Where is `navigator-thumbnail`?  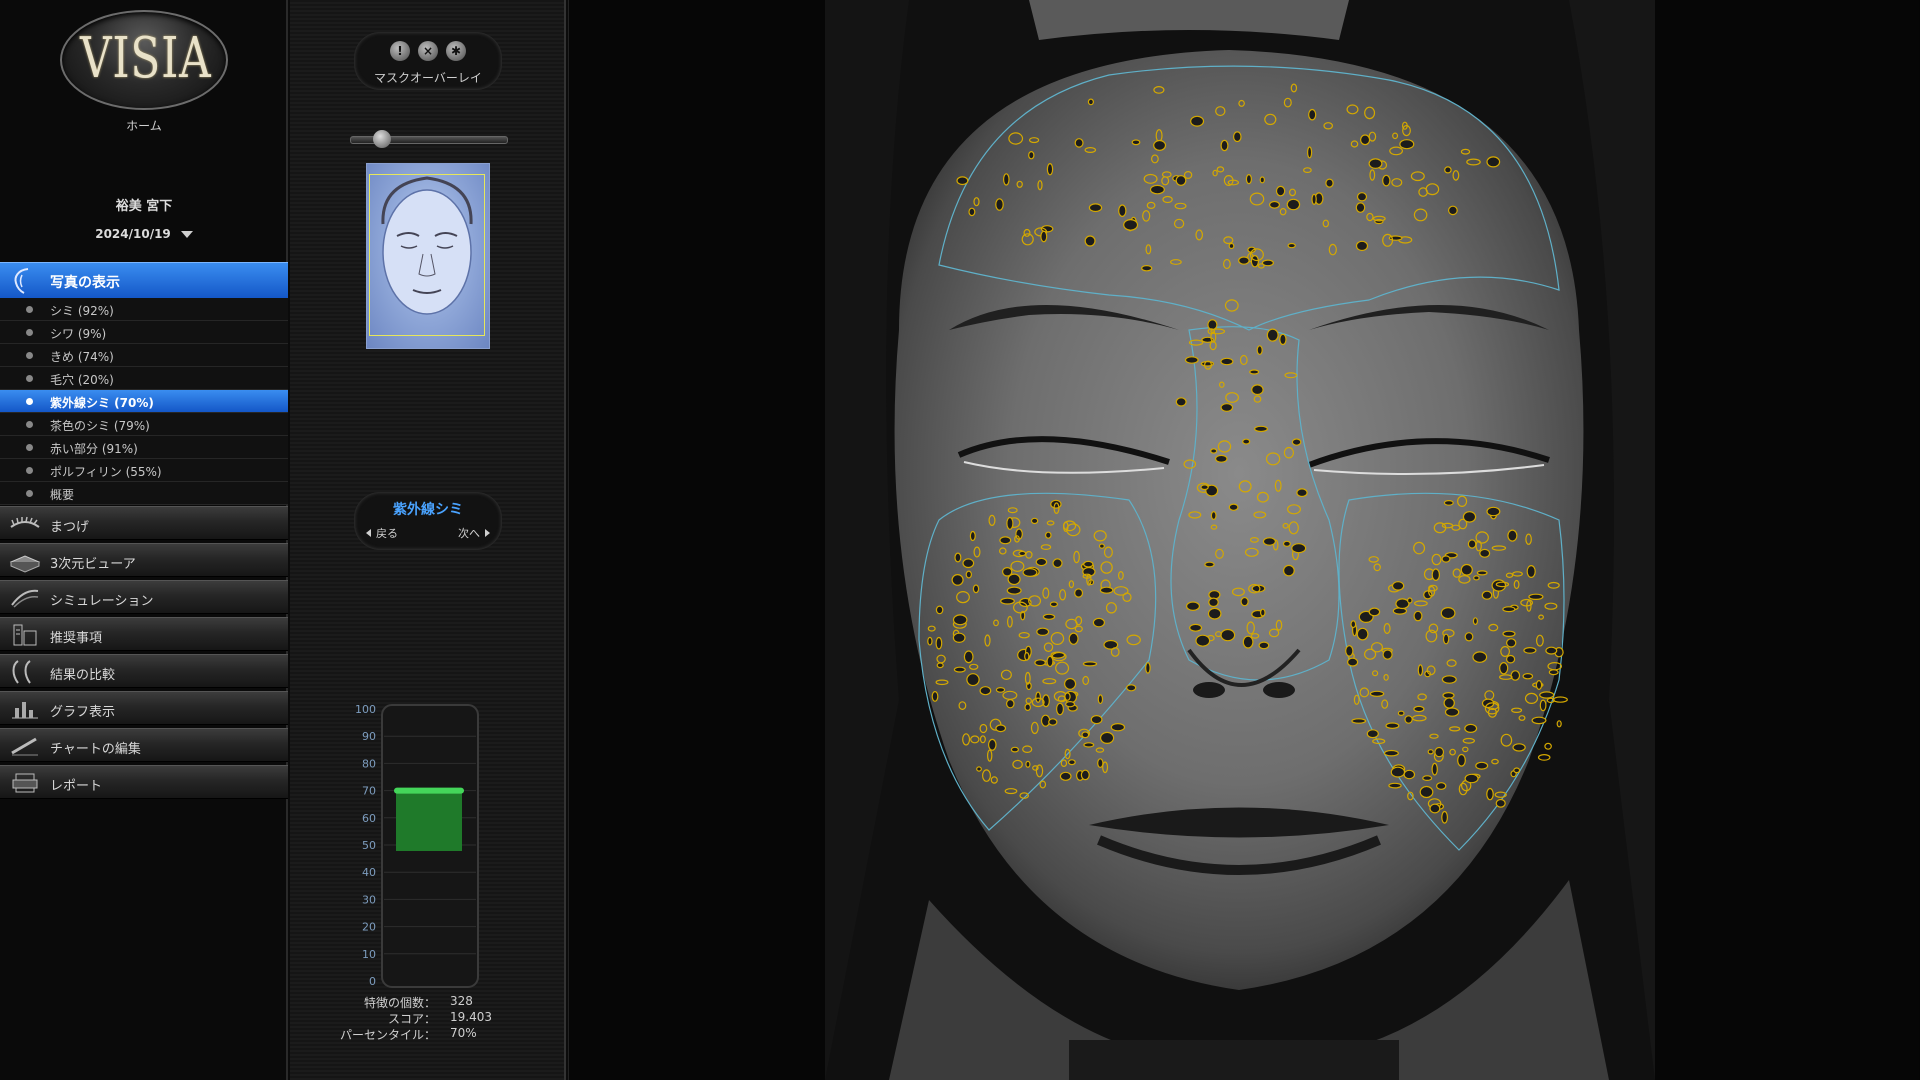
navigator-thumbnail is located at coordinates (428, 256).